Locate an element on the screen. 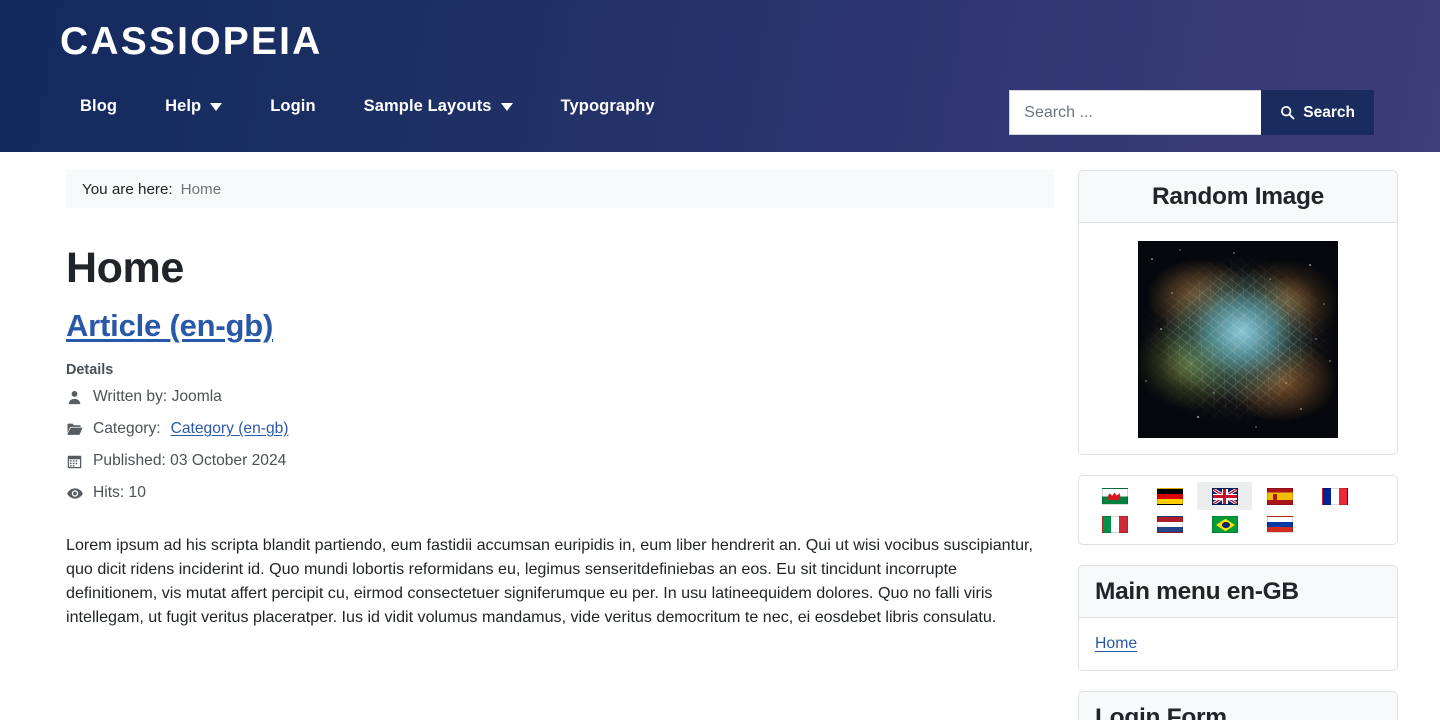 This screenshot has width=1440, height=720. meta-hits-text: Hits: 10 is located at coordinates (119, 492).